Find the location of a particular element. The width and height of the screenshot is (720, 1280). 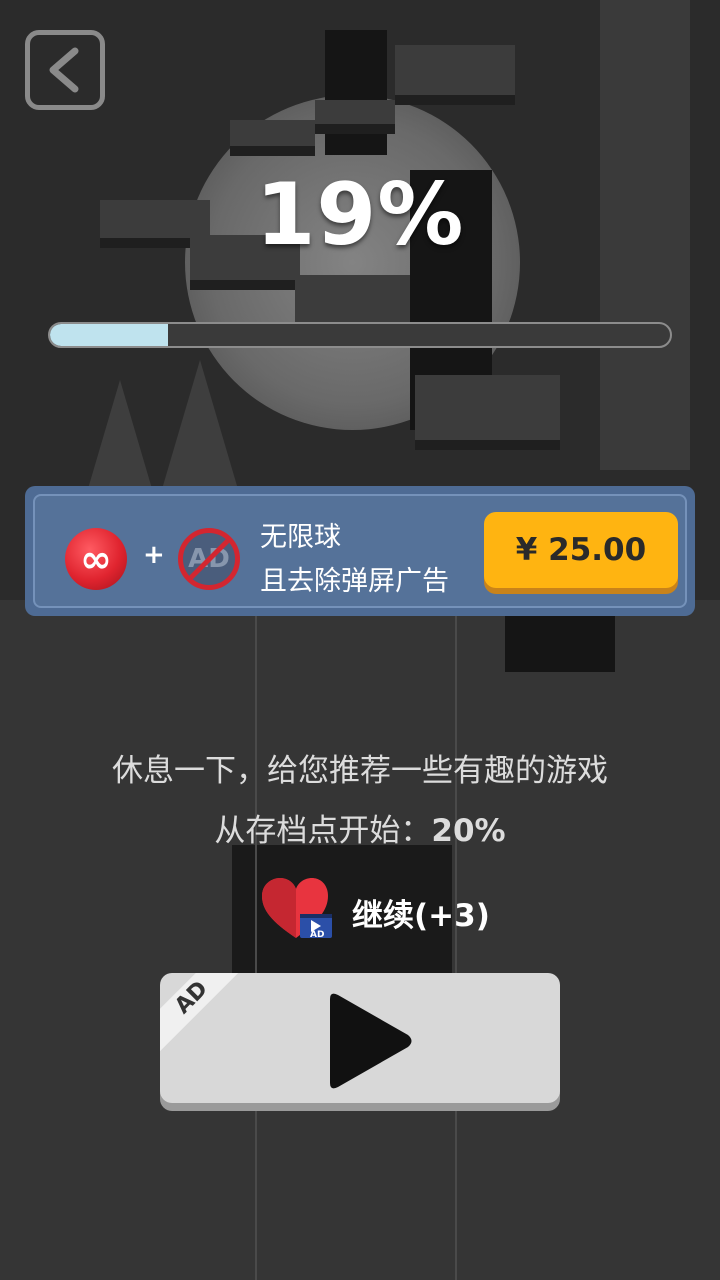

offer-title: 无限球 is located at coordinates (300, 537).